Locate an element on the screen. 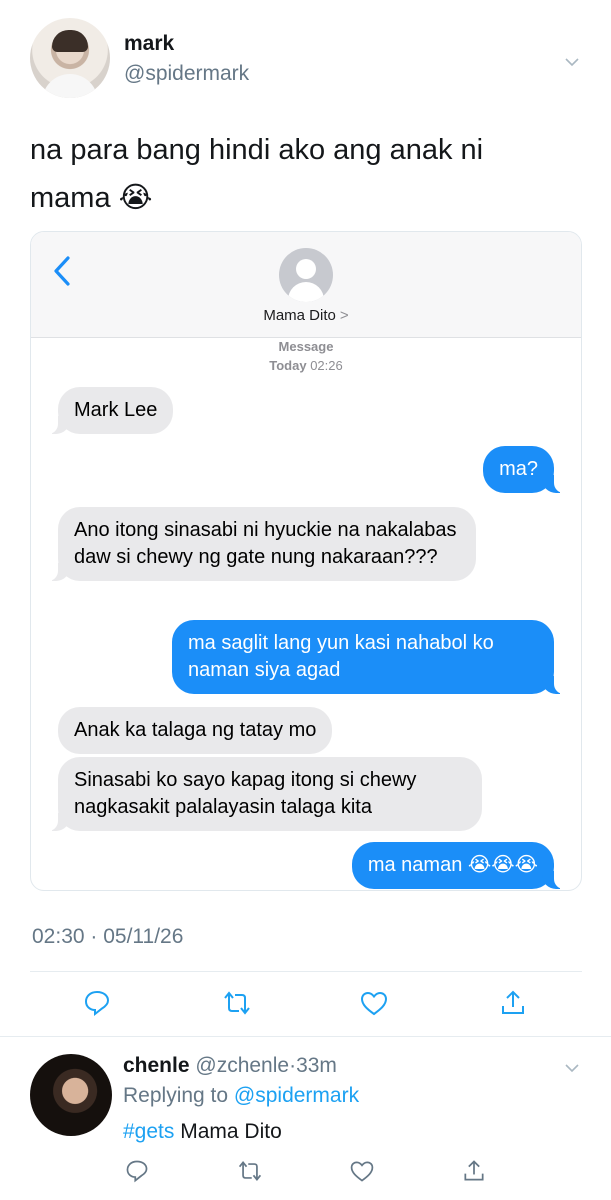 This screenshot has height=1200, width=611. contact-name-text: Mama Dito is located at coordinates (299, 315).